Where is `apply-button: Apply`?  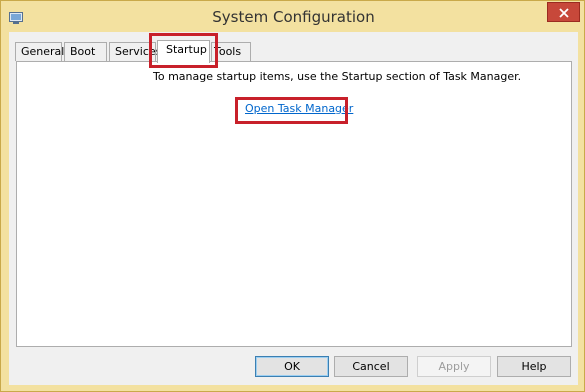 apply-button: Apply is located at coordinates (454, 366).